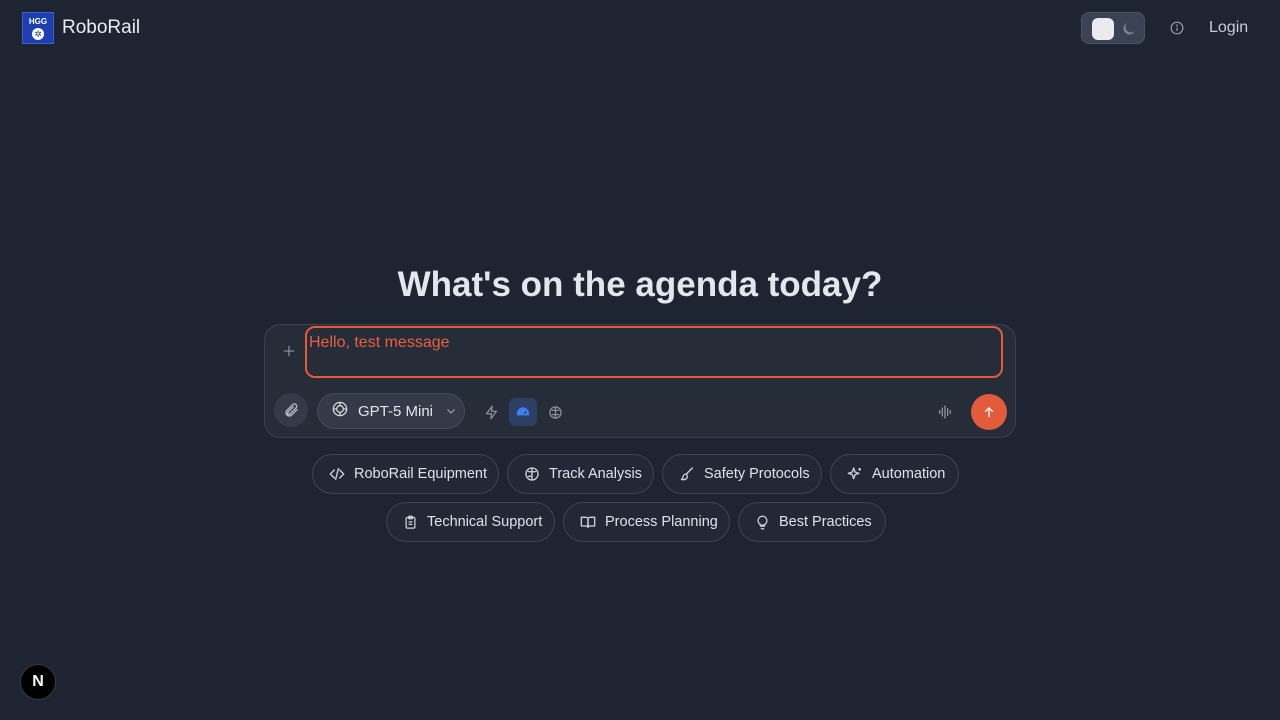 This screenshot has width=1280, height=720. I want to click on suggestion-label: Safety Protocols, so click(757, 474).